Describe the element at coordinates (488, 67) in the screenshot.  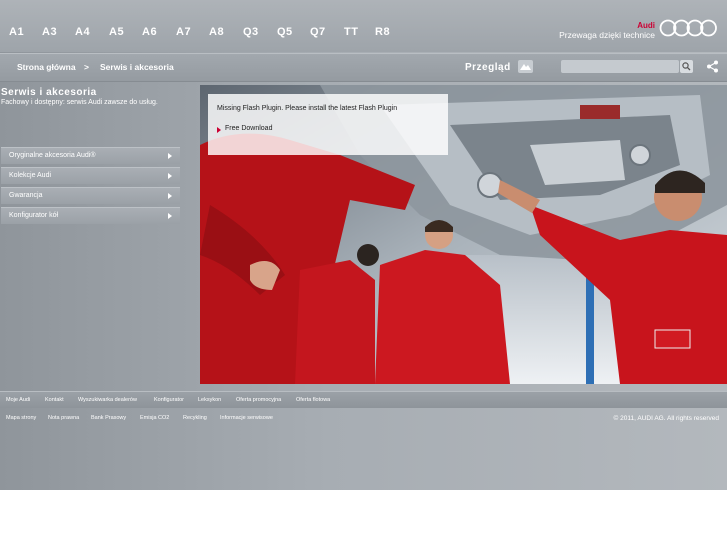
I see `overview-label: Przegląd` at that location.